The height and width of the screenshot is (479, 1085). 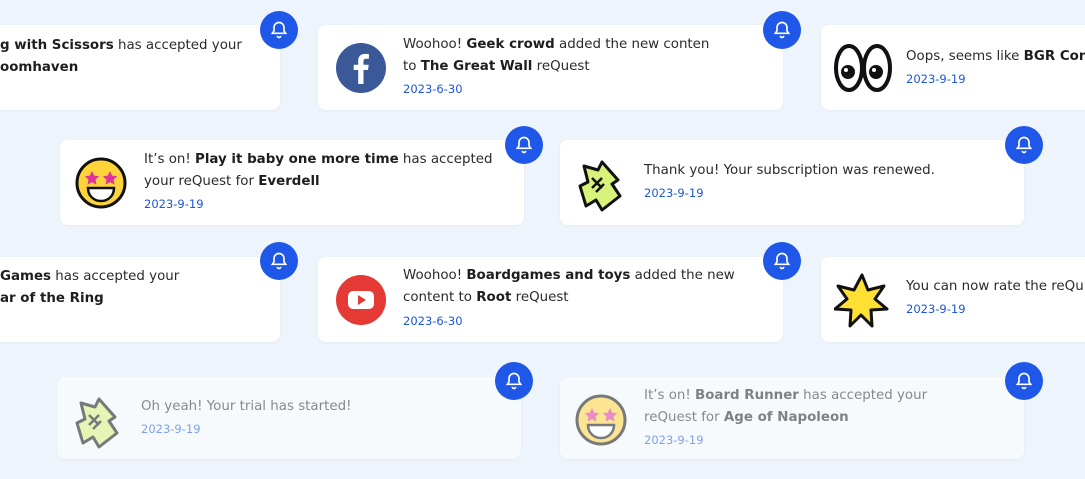 What do you see at coordinates (861, 300) in the screenshot?
I see `star-burst-icon` at bounding box center [861, 300].